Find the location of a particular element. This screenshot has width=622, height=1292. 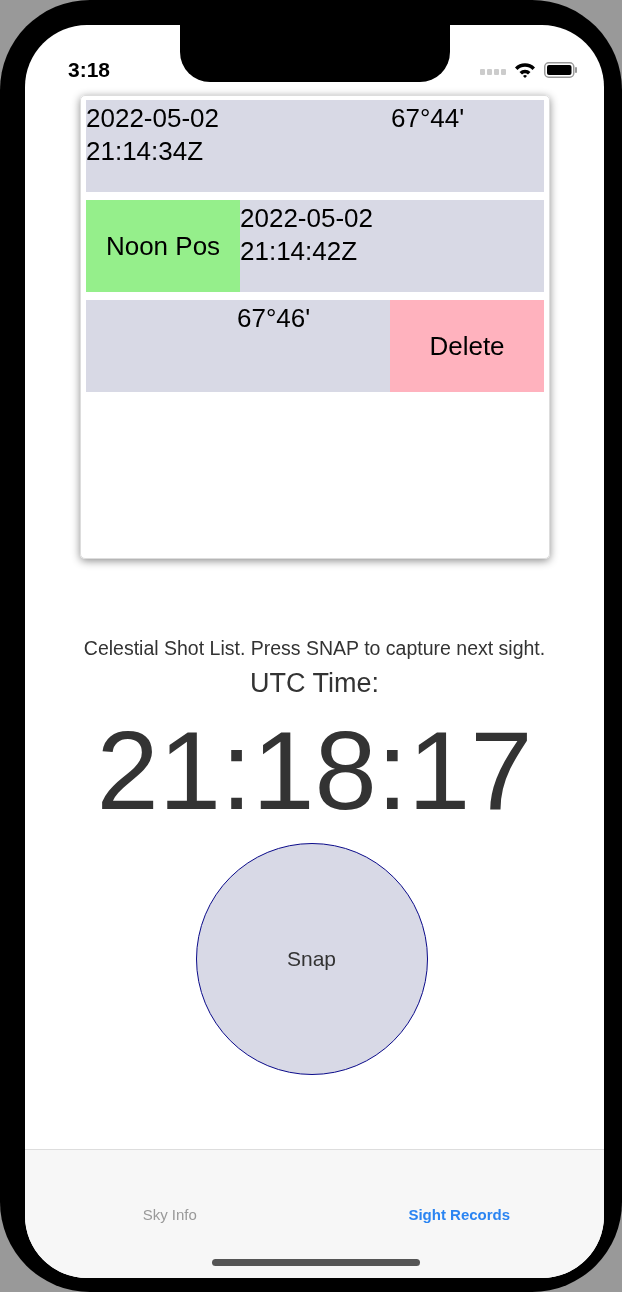

utc-clock: 21:18:17 is located at coordinates (314, 771).